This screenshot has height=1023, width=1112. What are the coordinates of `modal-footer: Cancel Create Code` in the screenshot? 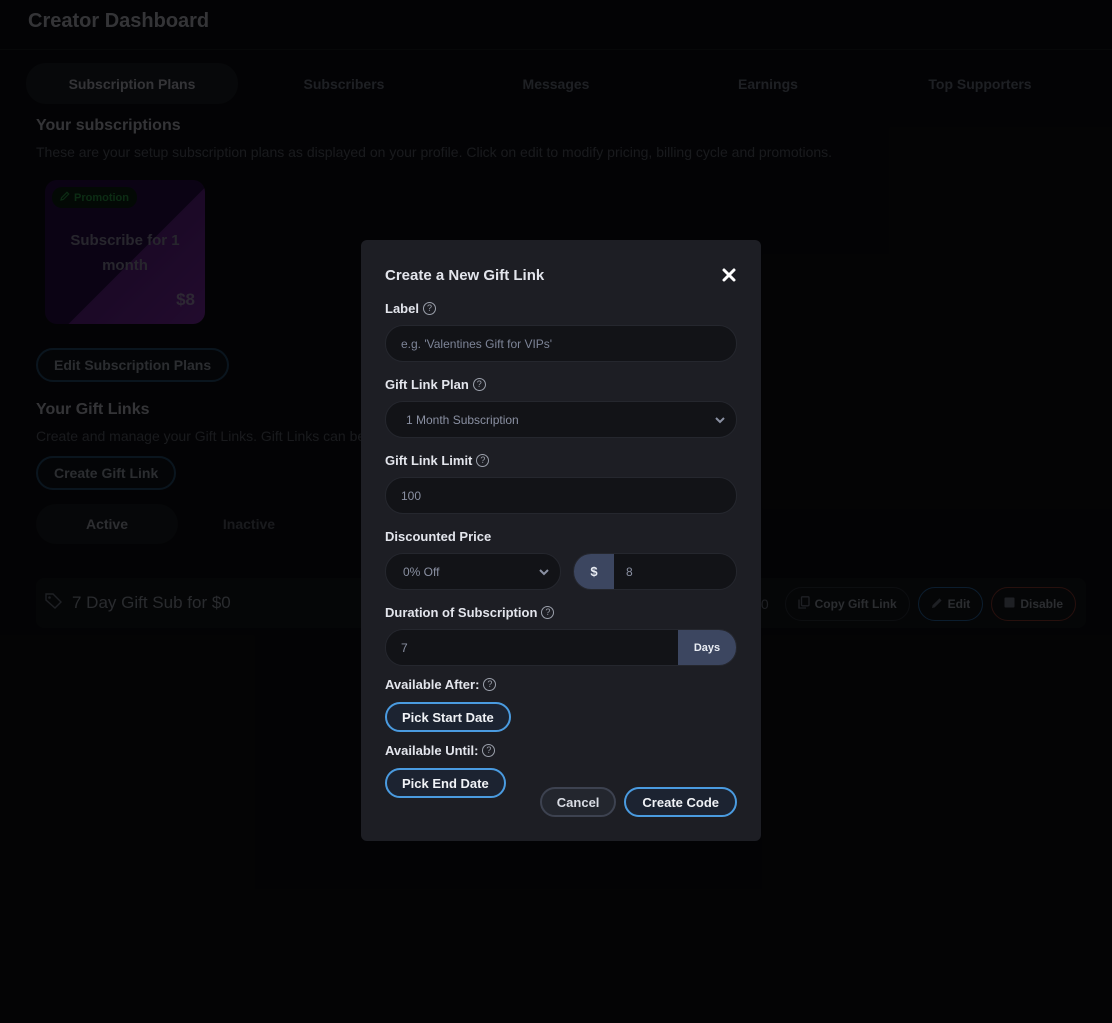 It's located at (638, 802).